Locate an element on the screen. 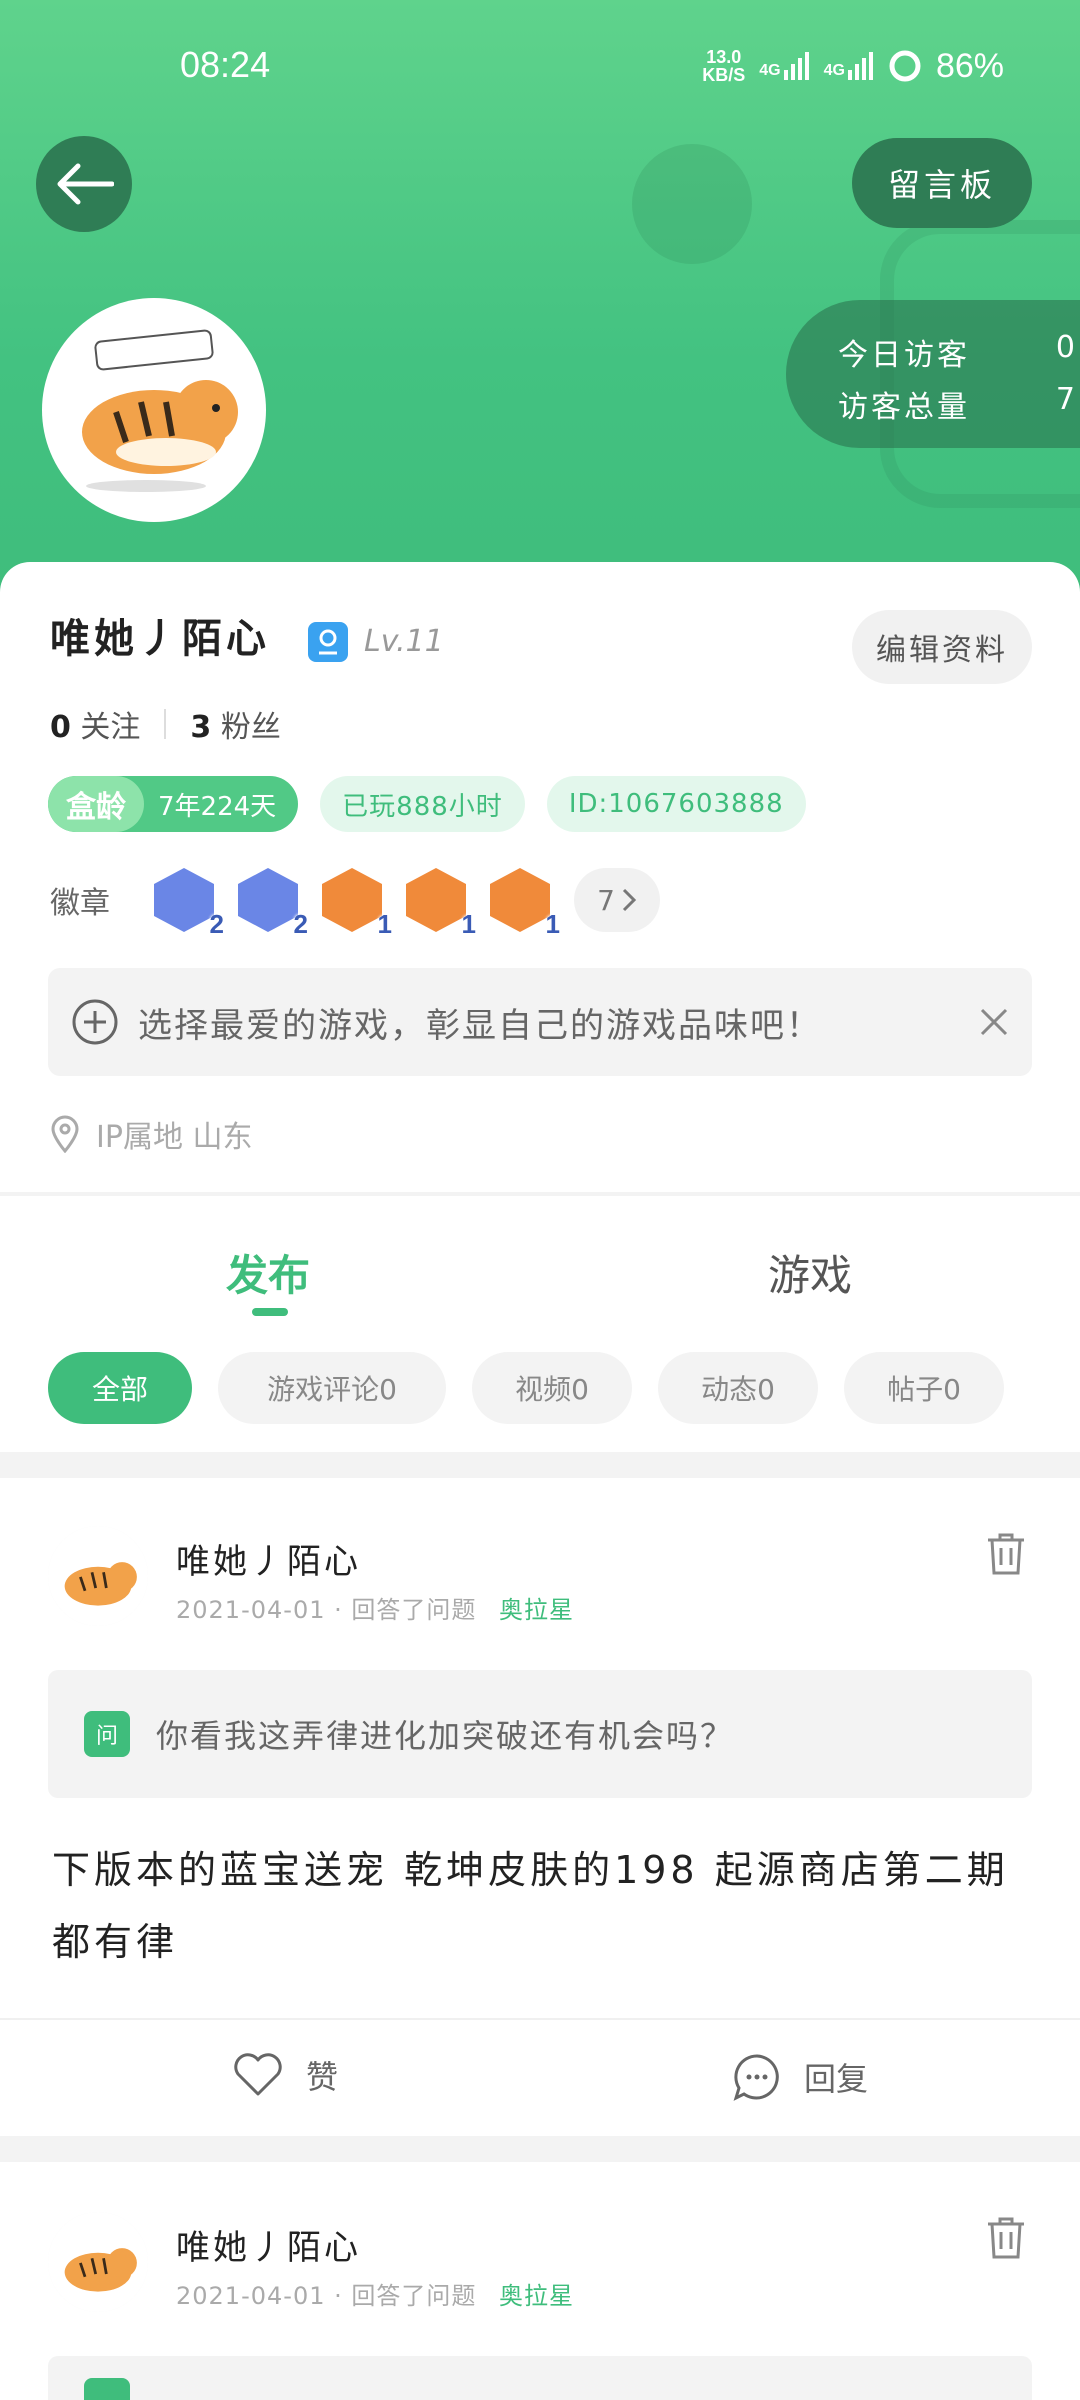 Image resolution: width=1080 pixels, height=2400 pixels. back-button is located at coordinates (84, 184).